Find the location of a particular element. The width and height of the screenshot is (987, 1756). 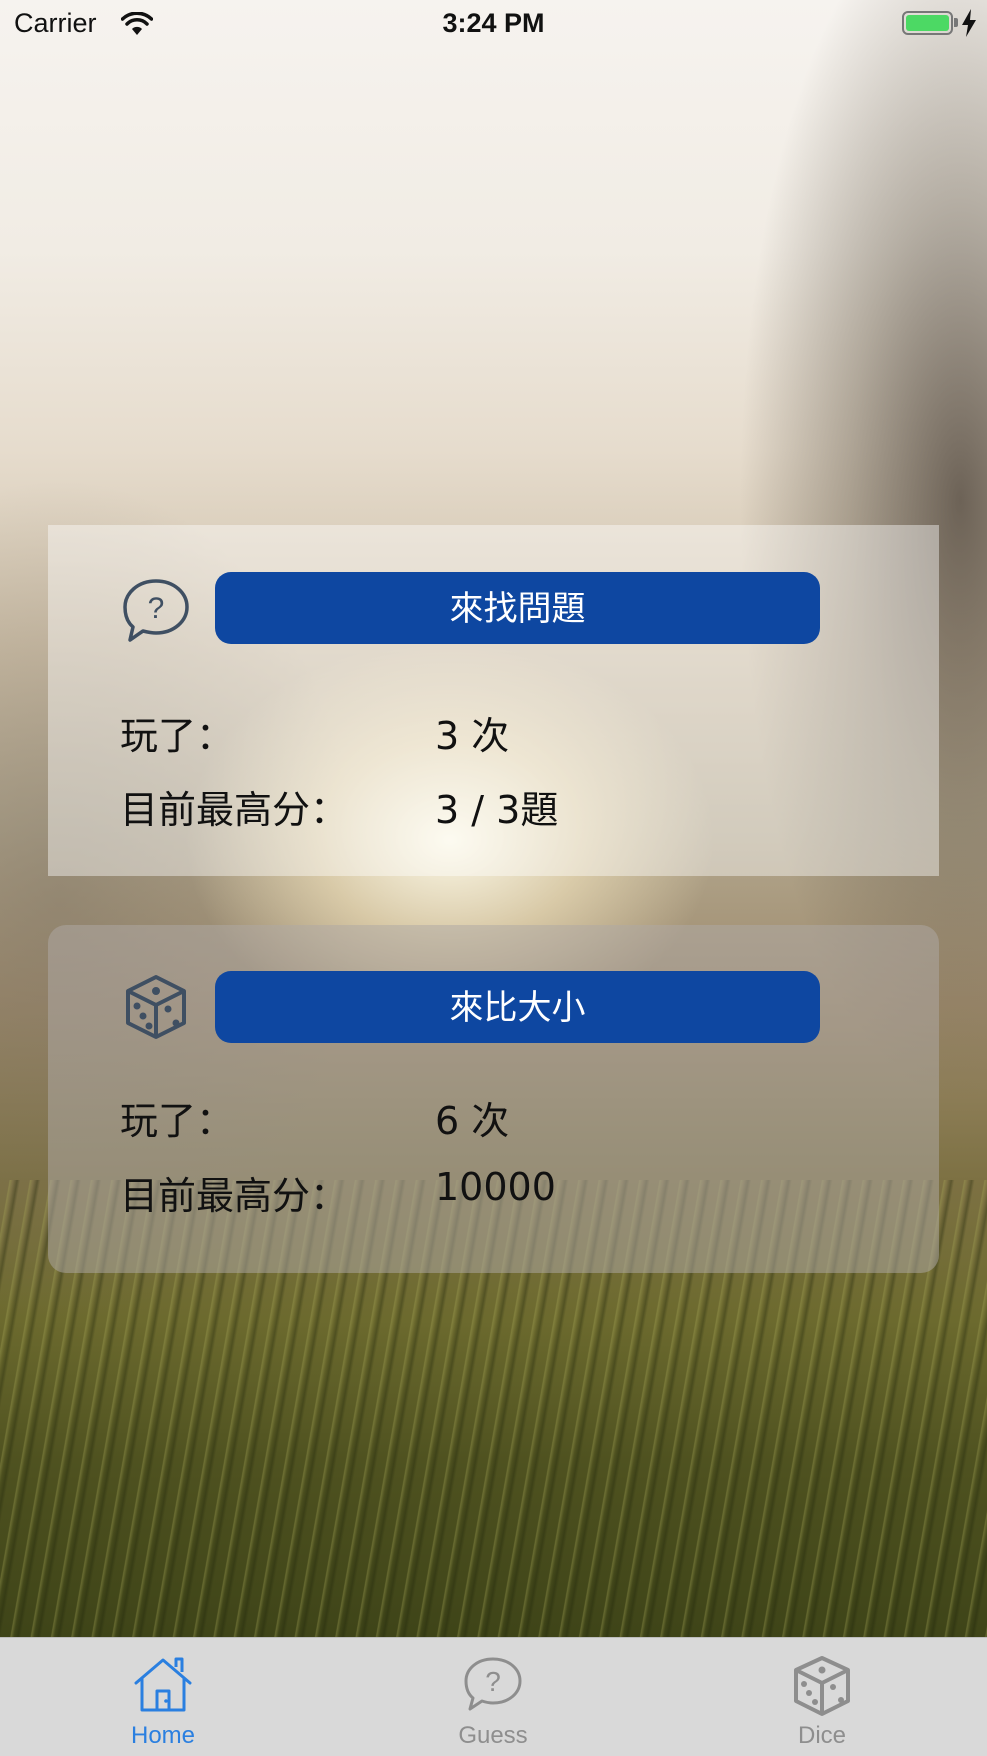

guess-best-label: 目前最高分： is located at coordinates (234, 810).